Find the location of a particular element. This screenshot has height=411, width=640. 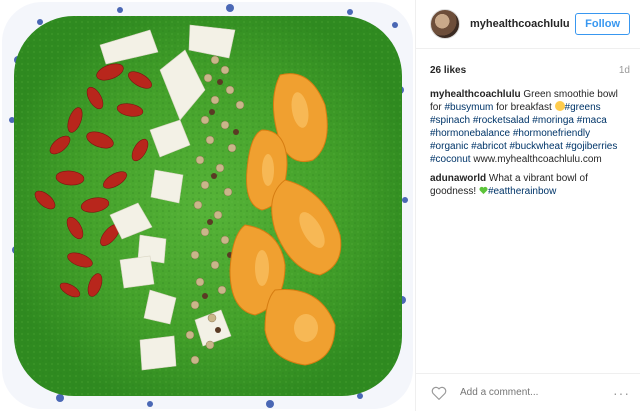

header-username: myhealthcoachlulu is located at coordinates (522, 24).